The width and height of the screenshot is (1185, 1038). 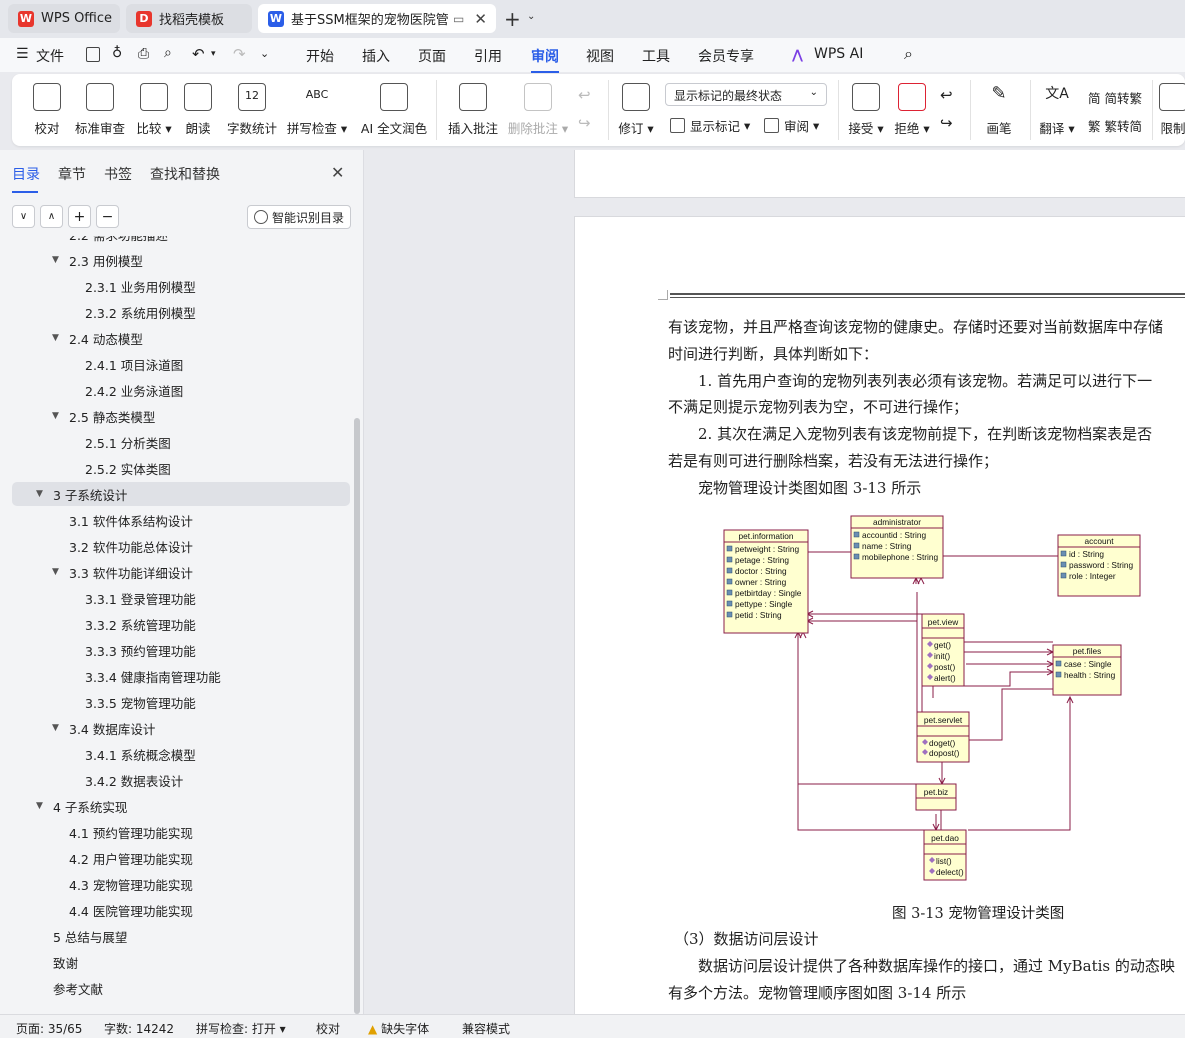 What do you see at coordinates (100, 110) in the screenshot?
I see `standard-review-button: 标准审查` at bounding box center [100, 110].